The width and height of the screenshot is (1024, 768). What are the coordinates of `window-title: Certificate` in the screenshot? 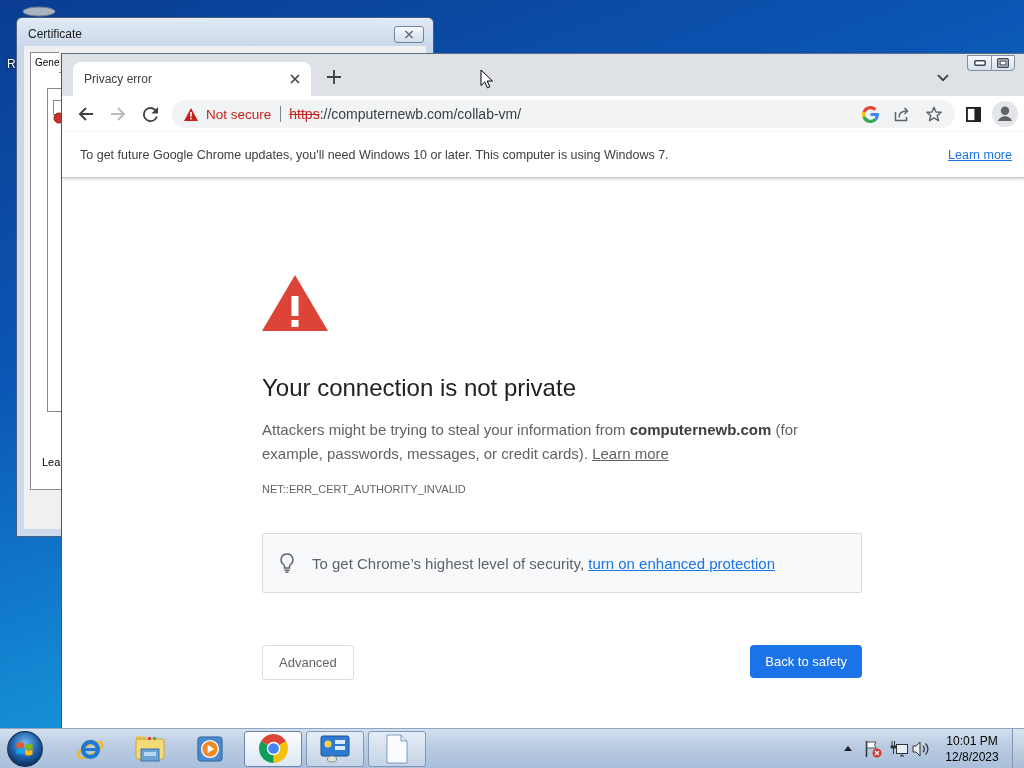 It's located at (55, 34).